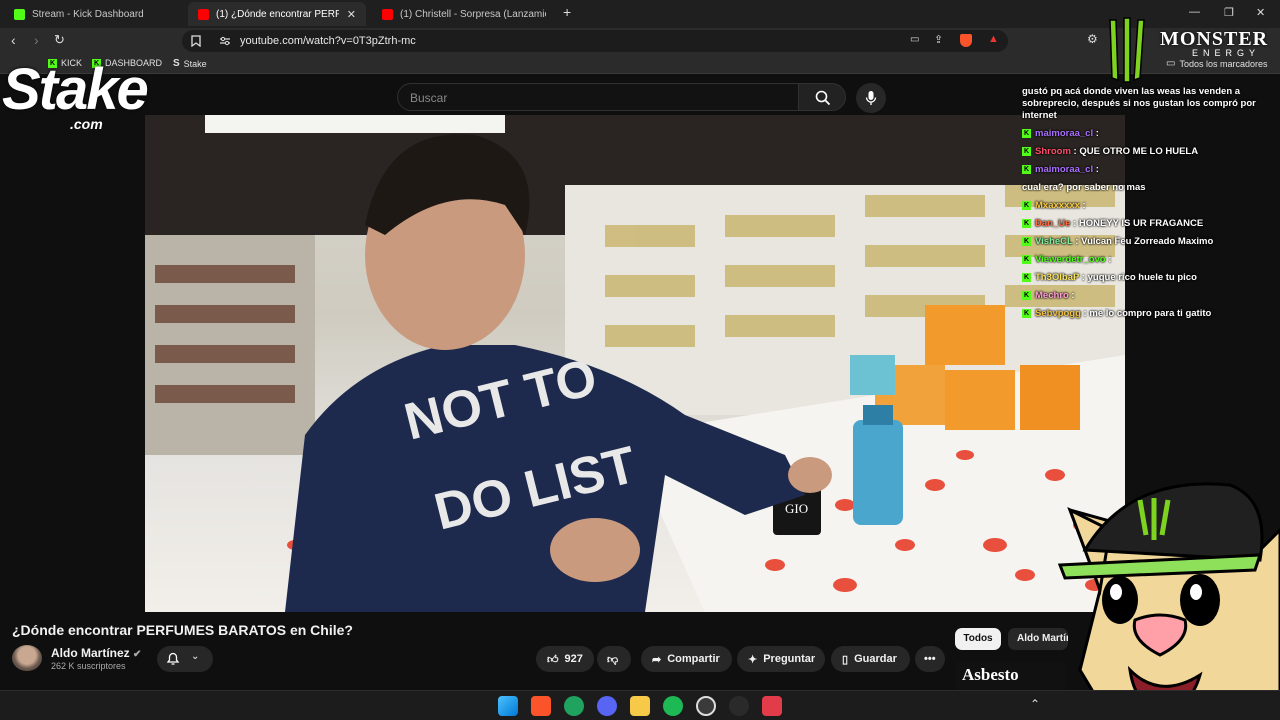 The image size is (1280, 720). Describe the element at coordinates (508, 706) in the screenshot. I see `windows-start-icon` at that location.